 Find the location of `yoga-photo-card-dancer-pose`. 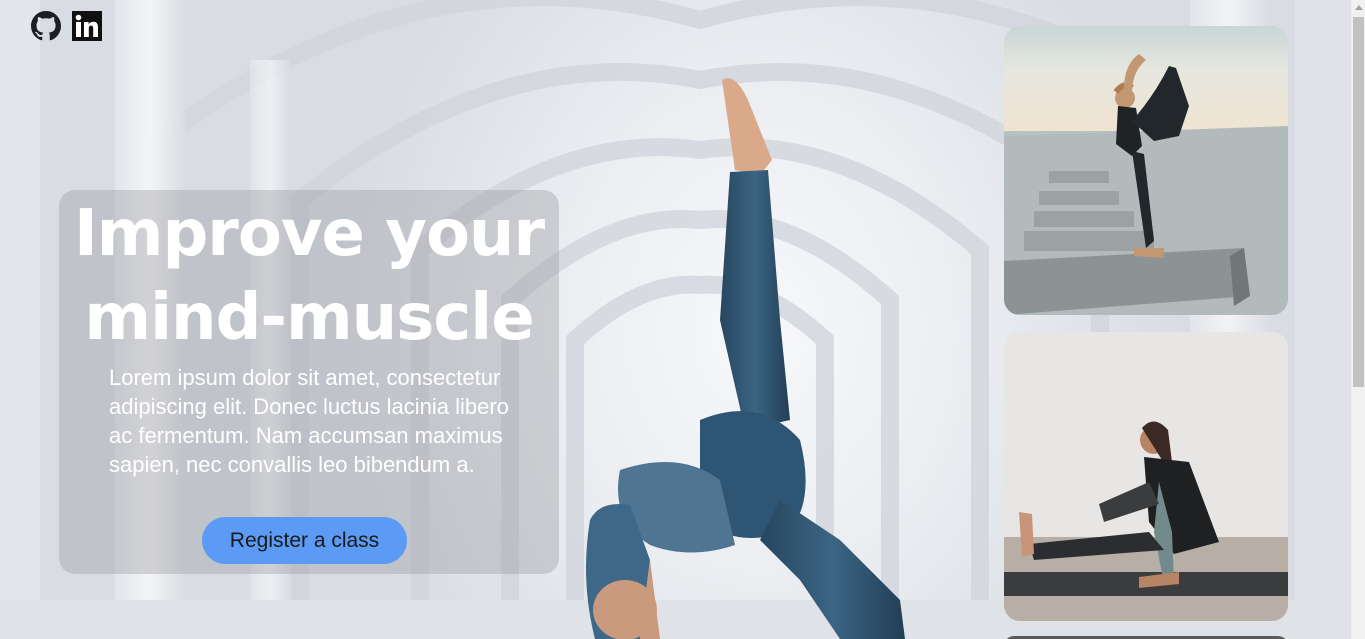

yoga-photo-card-dancer-pose is located at coordinates (1146, 170).